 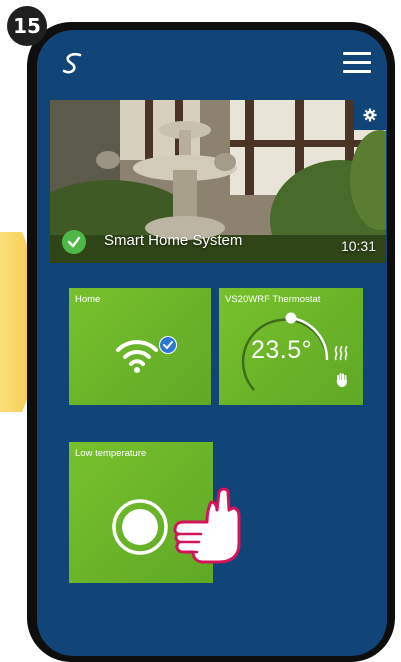 What do you see at coordinates (137, 356) in the screenshot?
I see `wifi-icon` at bounding box center [137, 356].